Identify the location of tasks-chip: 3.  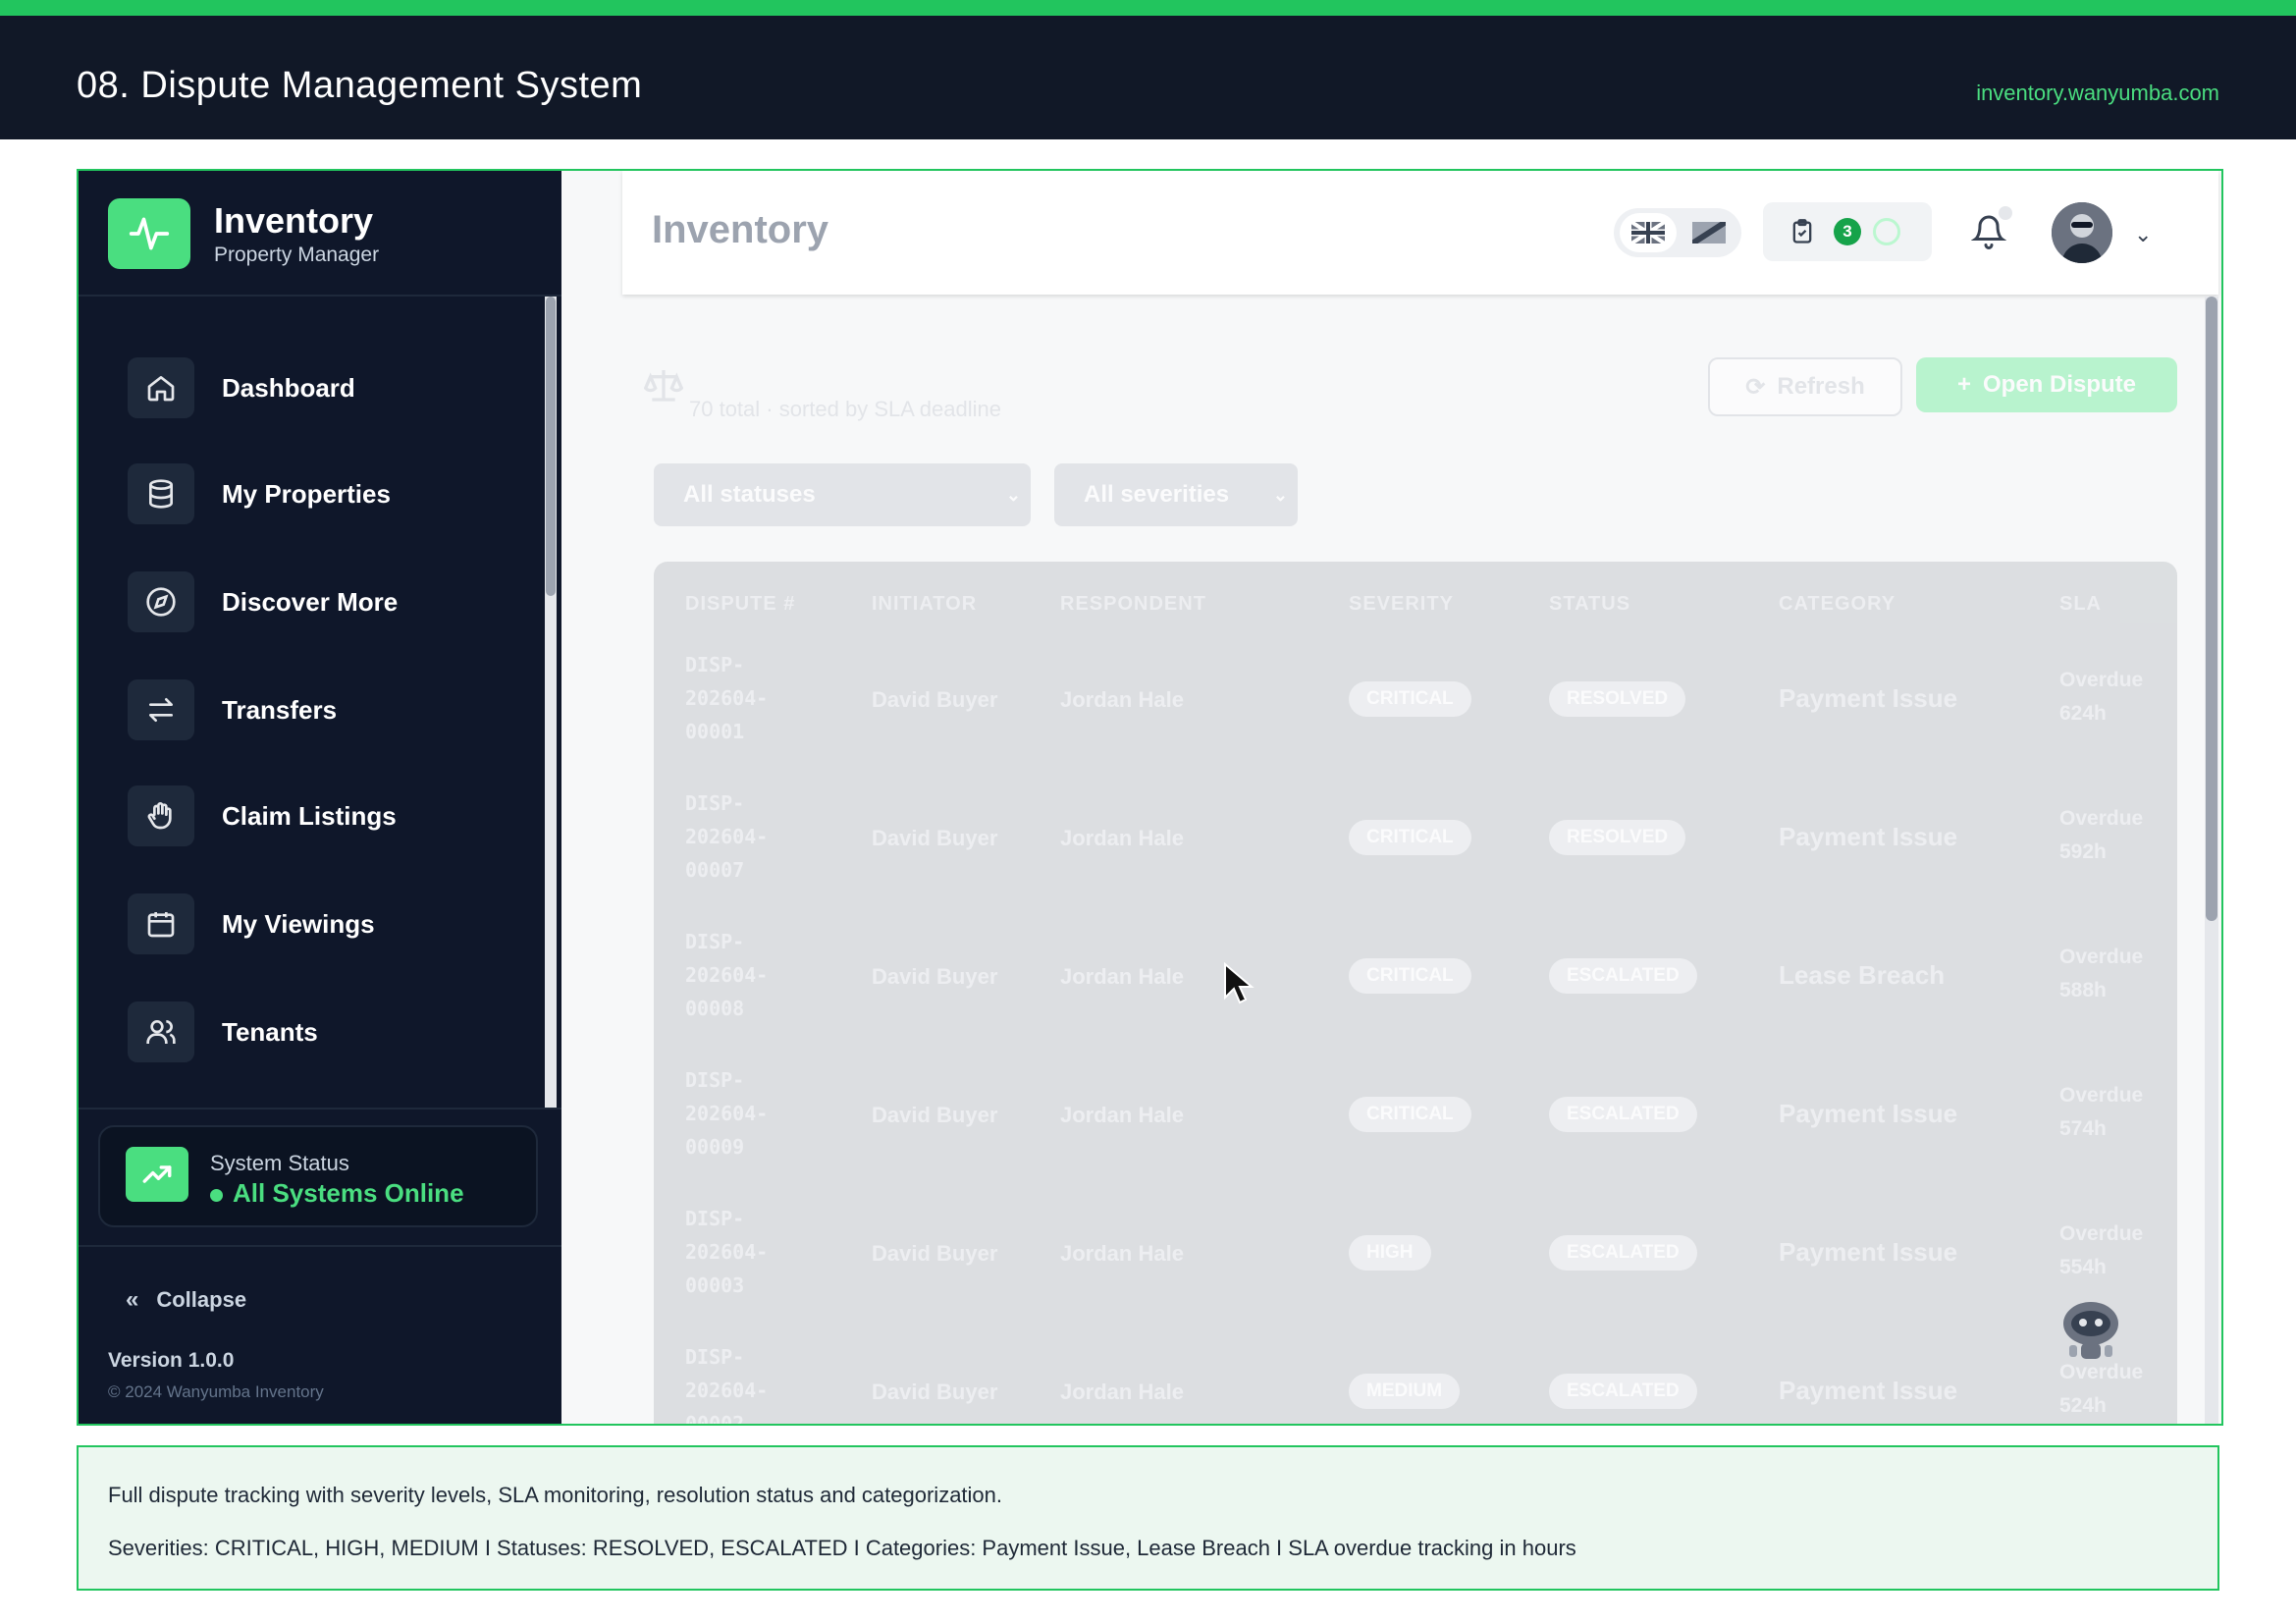
(1848, 231).